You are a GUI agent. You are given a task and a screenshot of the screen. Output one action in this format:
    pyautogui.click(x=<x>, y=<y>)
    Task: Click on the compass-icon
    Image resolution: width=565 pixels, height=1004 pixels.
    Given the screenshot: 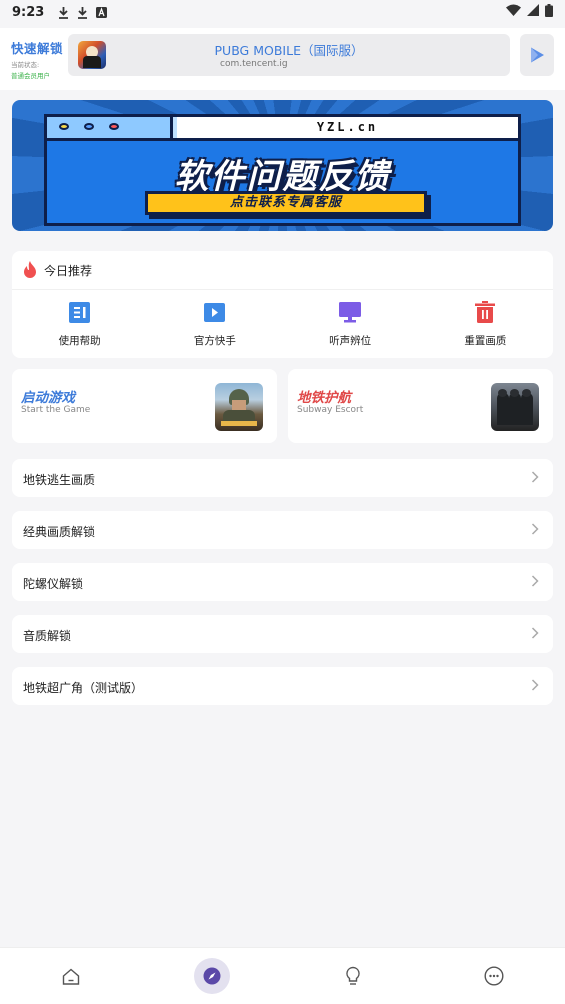 What is the action you would take?
    pyautogui.click(x=212, y=976)
    